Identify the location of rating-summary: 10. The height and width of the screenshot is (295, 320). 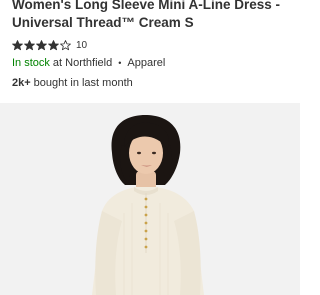
(49, 45).